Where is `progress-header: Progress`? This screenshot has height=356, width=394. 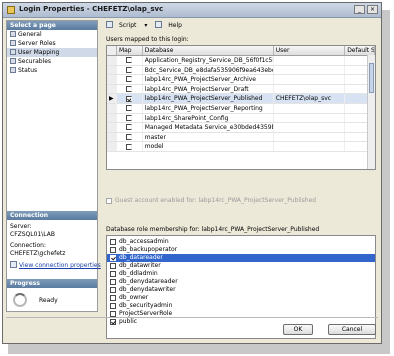
progress-header: Progress is located at coordinates (52, 283).